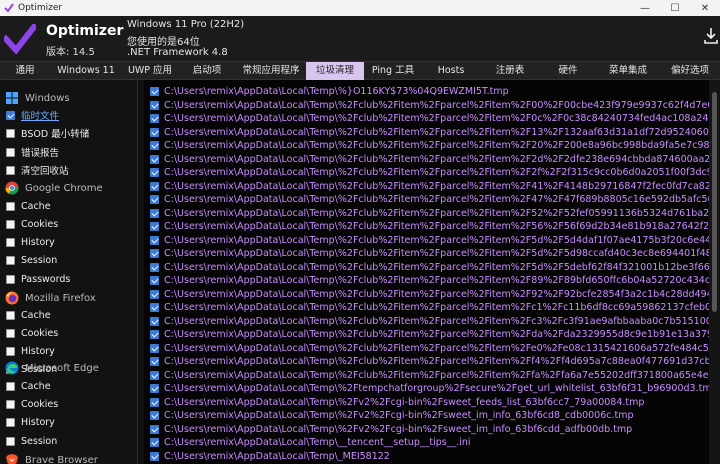 The width and height of the screenshot is (720, 464). Describe the element at coordinates (150, 71) in the screenshot. I see `tab-uwp-apps: UWP 应用` at that location.